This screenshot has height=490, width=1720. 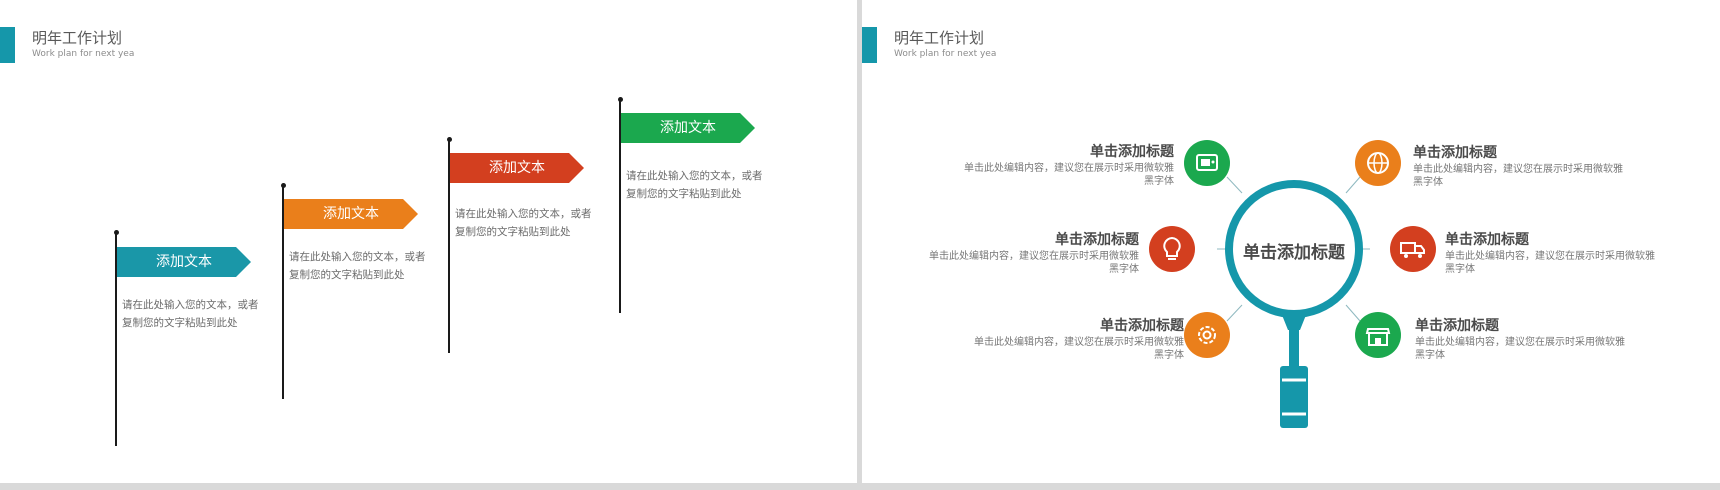 What do you see at coordinates (184, 262) in the screenshot?
I see `flag-label-1: 添加文本` at bounding box center [184, 262].